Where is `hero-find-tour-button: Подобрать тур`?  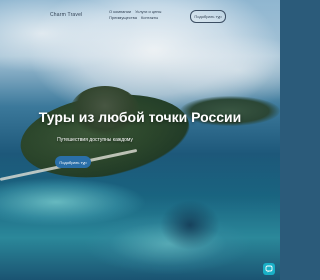 hero-find-tour-button: Подобрать тур is located at coordinates (73, 162).